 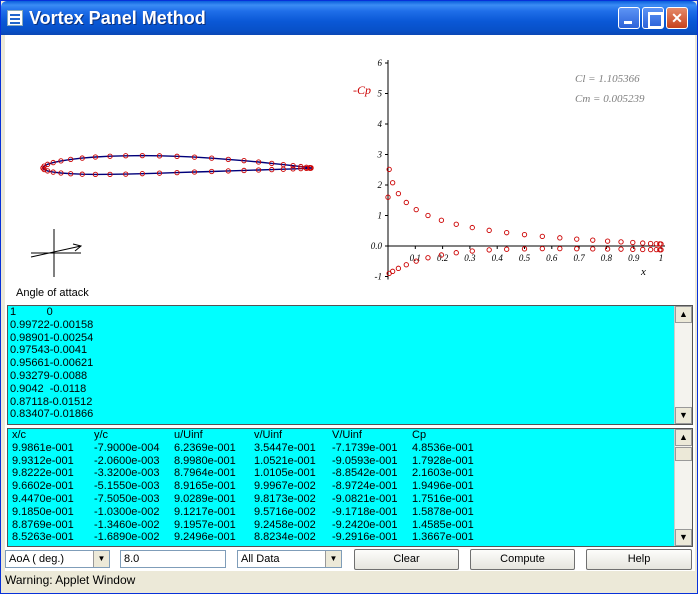 What do you see at coordinates (443, 524) in the screenshot?
I see `results-cell: 1.4585e-001` at bounding box center [443, 524].